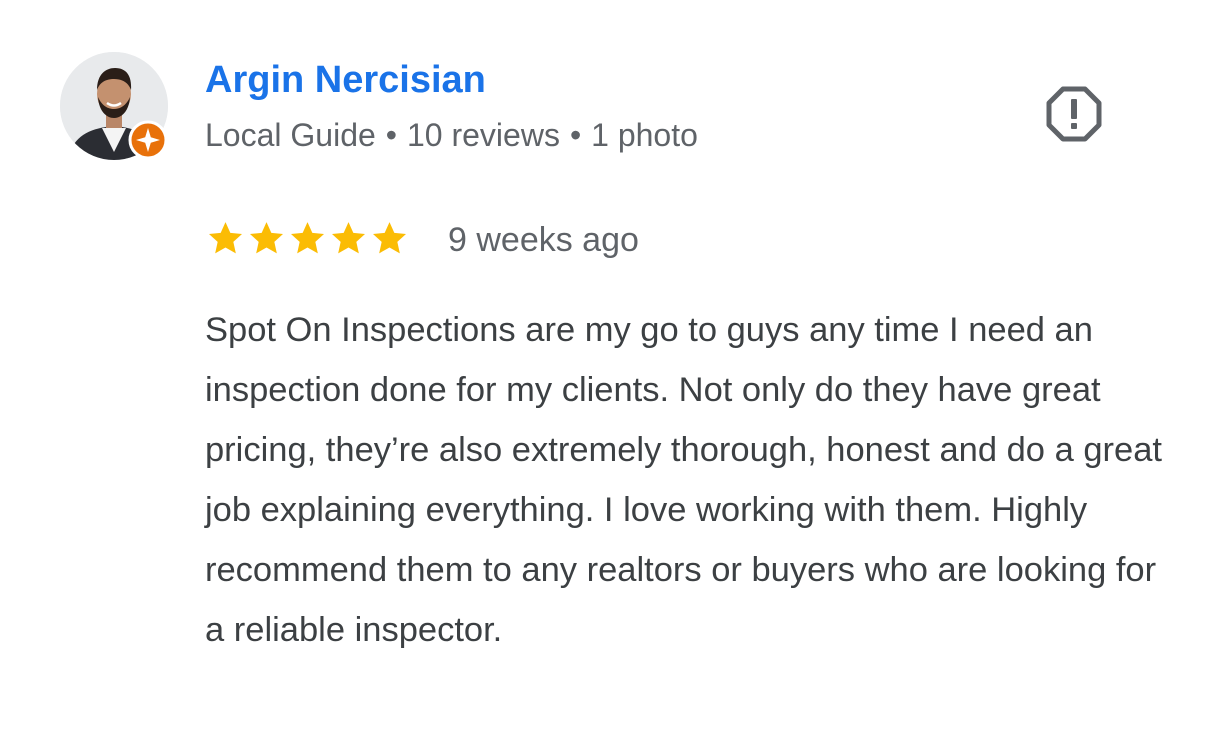  I want to click on report-flag-icon, so click(1074, 114).